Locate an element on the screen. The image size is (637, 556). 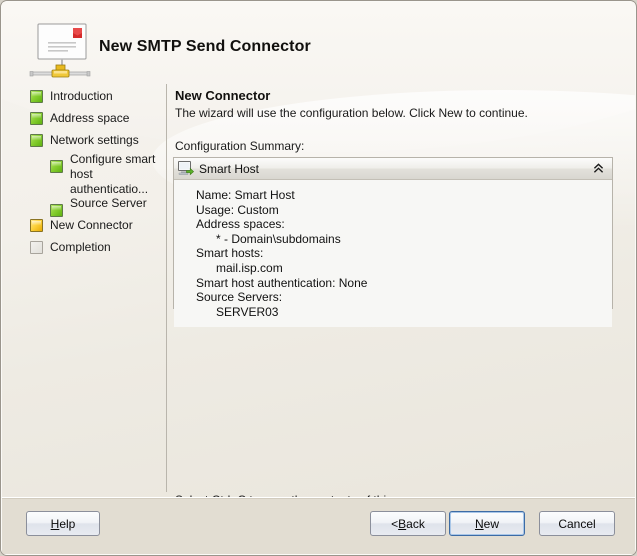
new-button-accel: N is located at coordinates (479, 523).